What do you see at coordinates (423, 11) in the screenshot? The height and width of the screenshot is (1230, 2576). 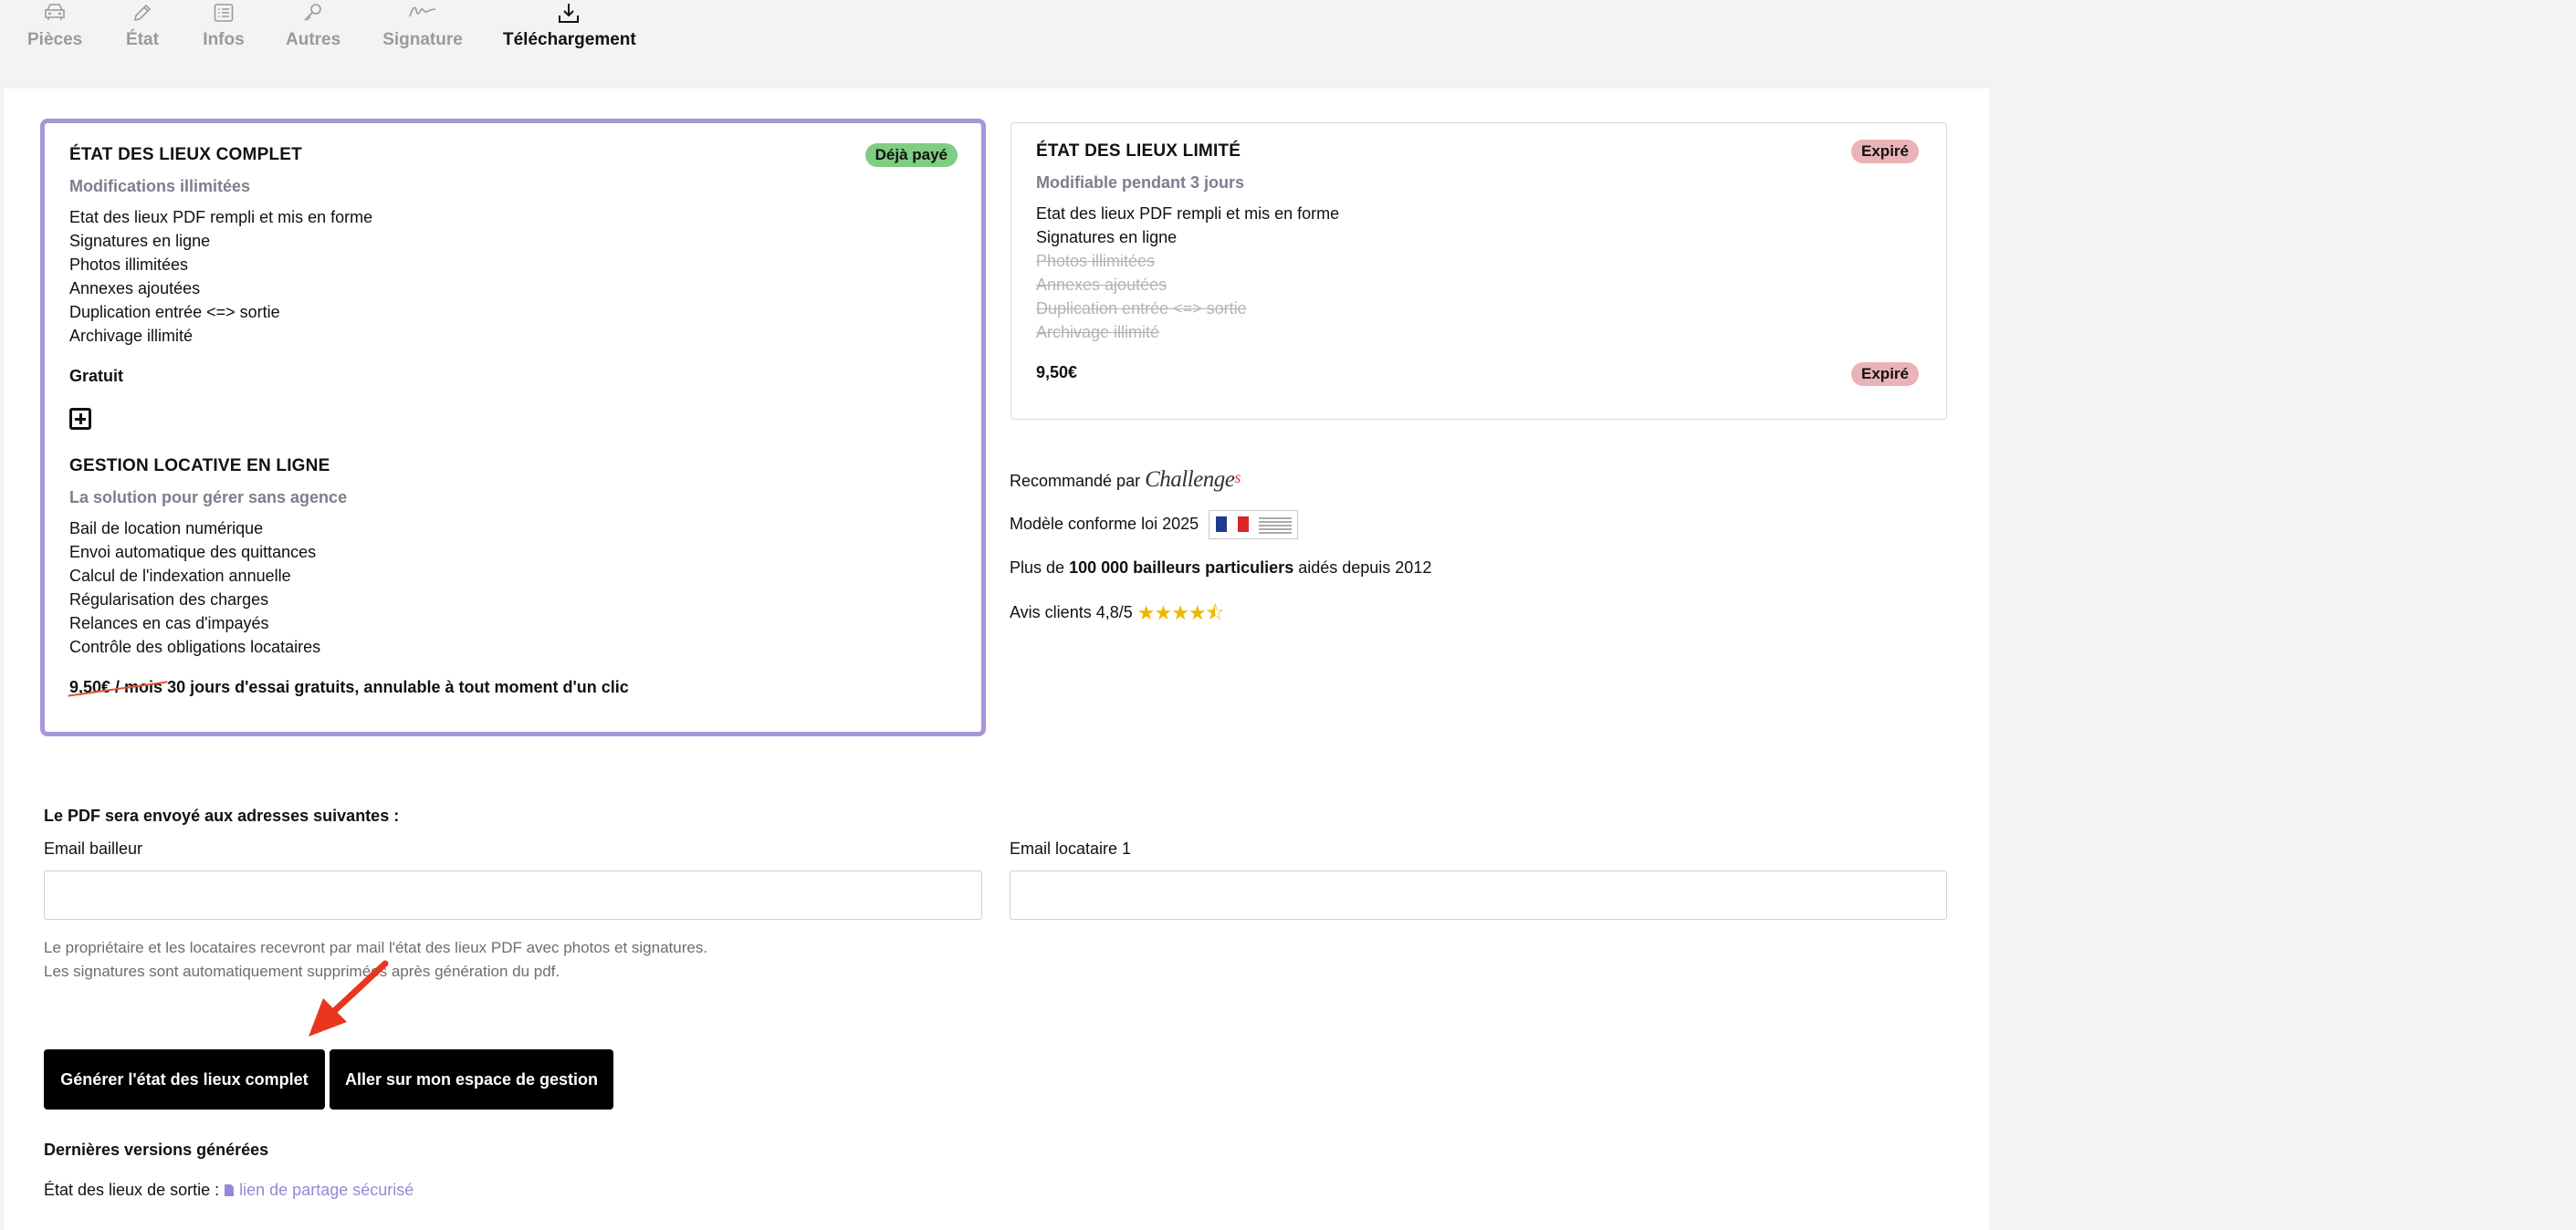 I see `signature-icon` at bounding box center [423, 11].